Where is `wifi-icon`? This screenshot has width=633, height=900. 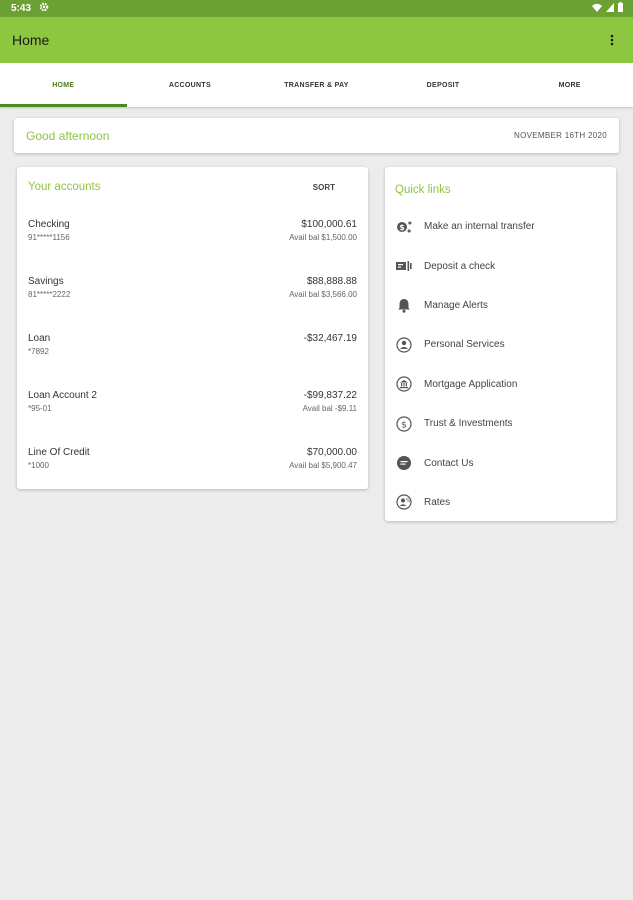
wifi-icon is located at coordinates (597, 9).